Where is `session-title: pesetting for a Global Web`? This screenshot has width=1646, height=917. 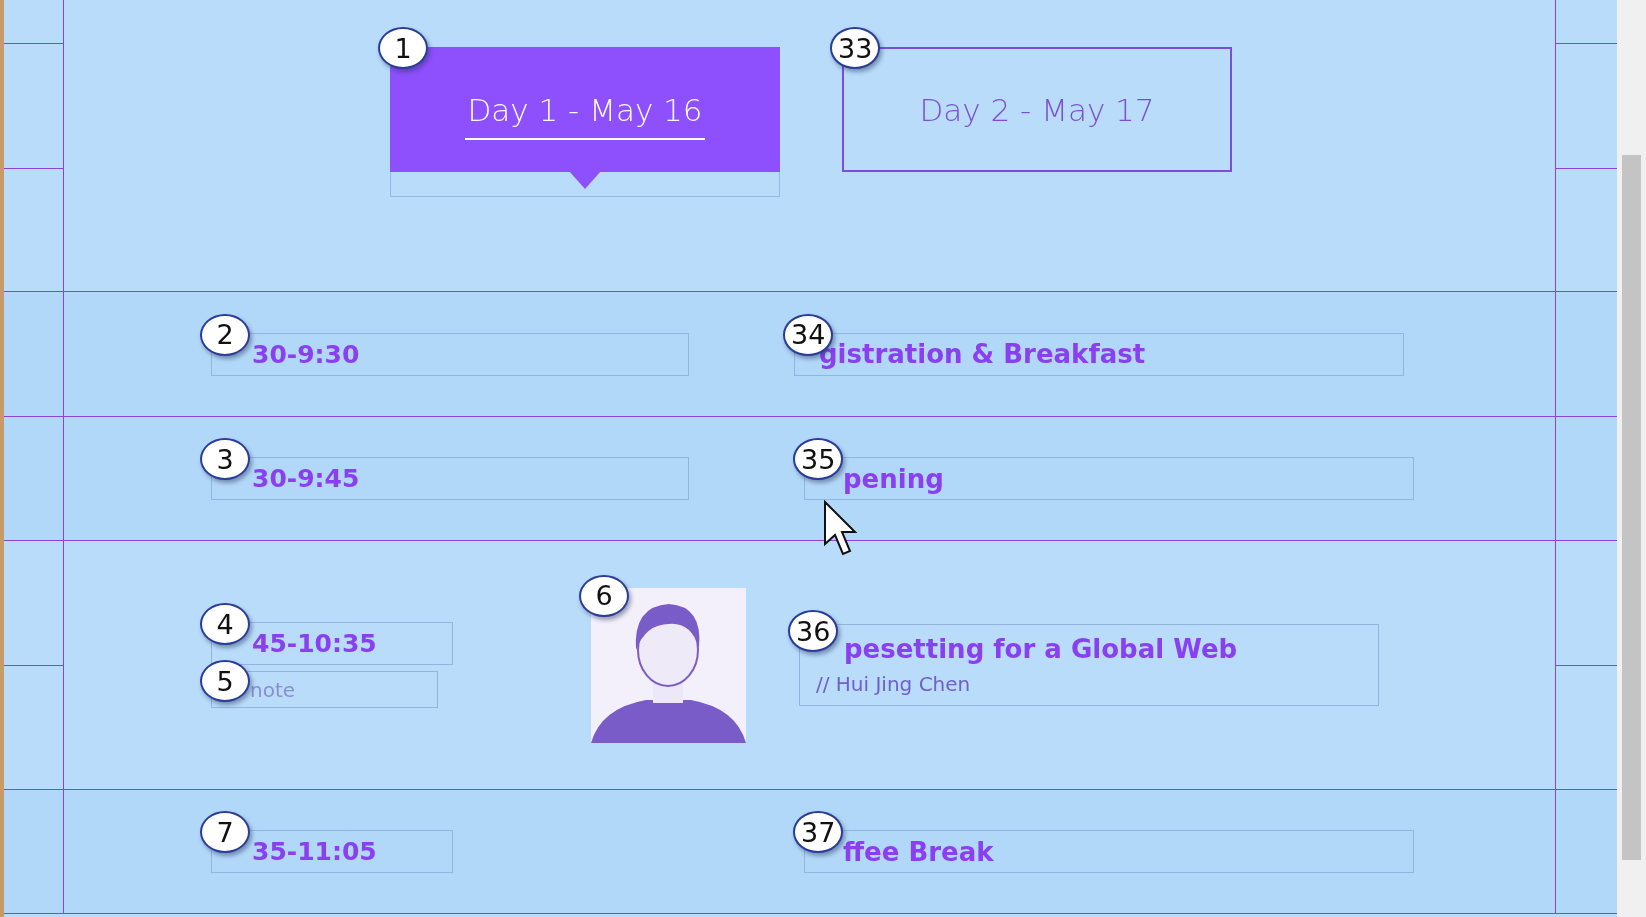 session-title: pesetting for a Global Web is located at coordinates (1041, 649).